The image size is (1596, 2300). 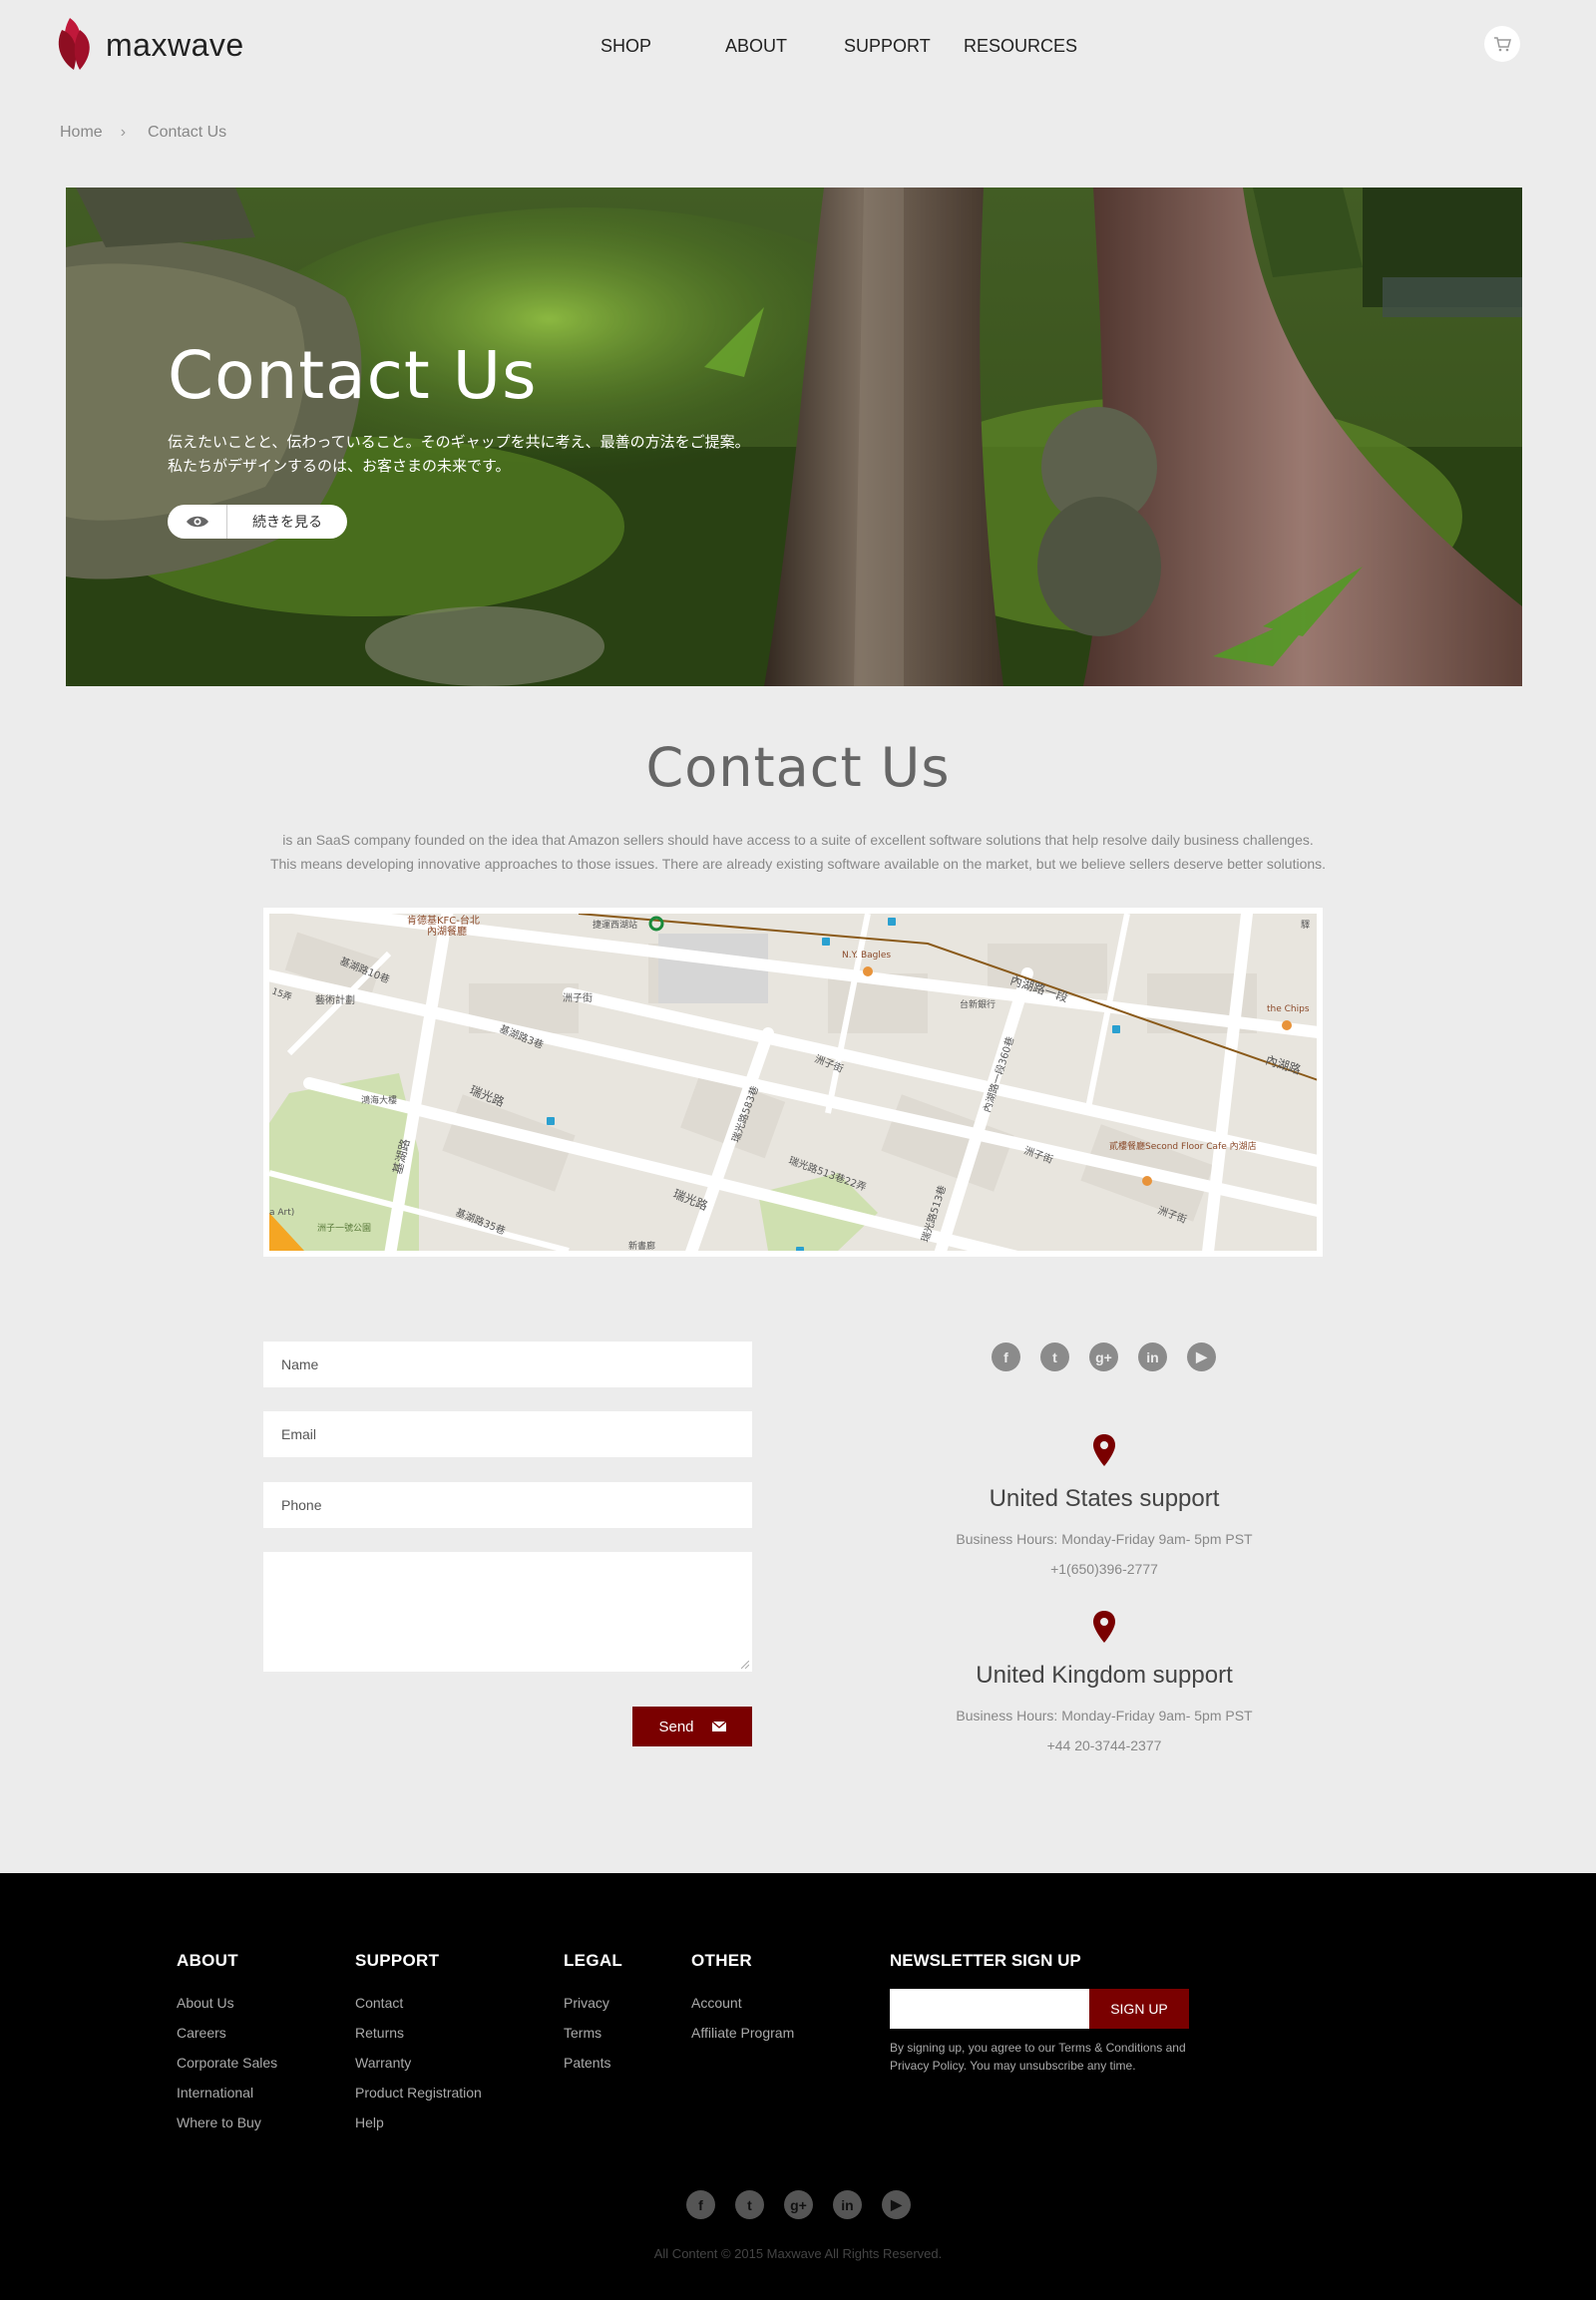 I want to click on footer-link-corporate-sales: Corporate Sales, so click(x=227, y=2063).